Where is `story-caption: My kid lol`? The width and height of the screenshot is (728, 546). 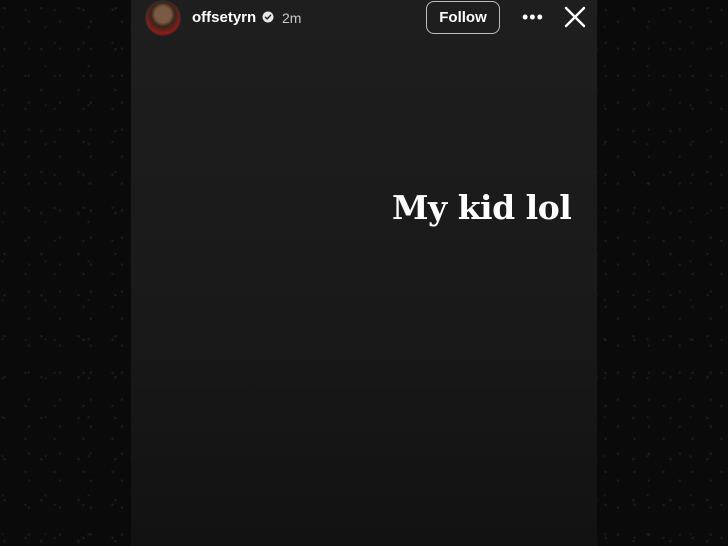 story-caption: My kid lol is located at coordinates (482, 207).